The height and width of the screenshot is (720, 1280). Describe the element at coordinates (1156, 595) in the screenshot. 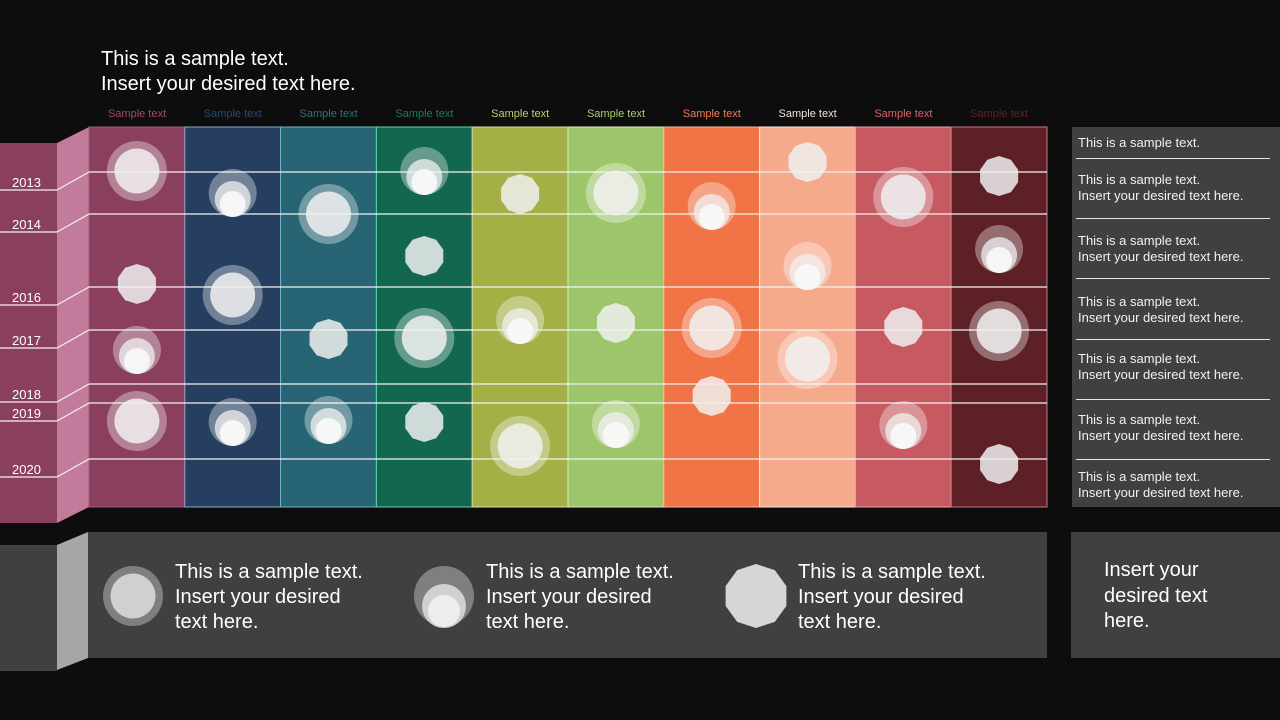

I see `bottom-right-note: Insert your desired text here.` at that location.